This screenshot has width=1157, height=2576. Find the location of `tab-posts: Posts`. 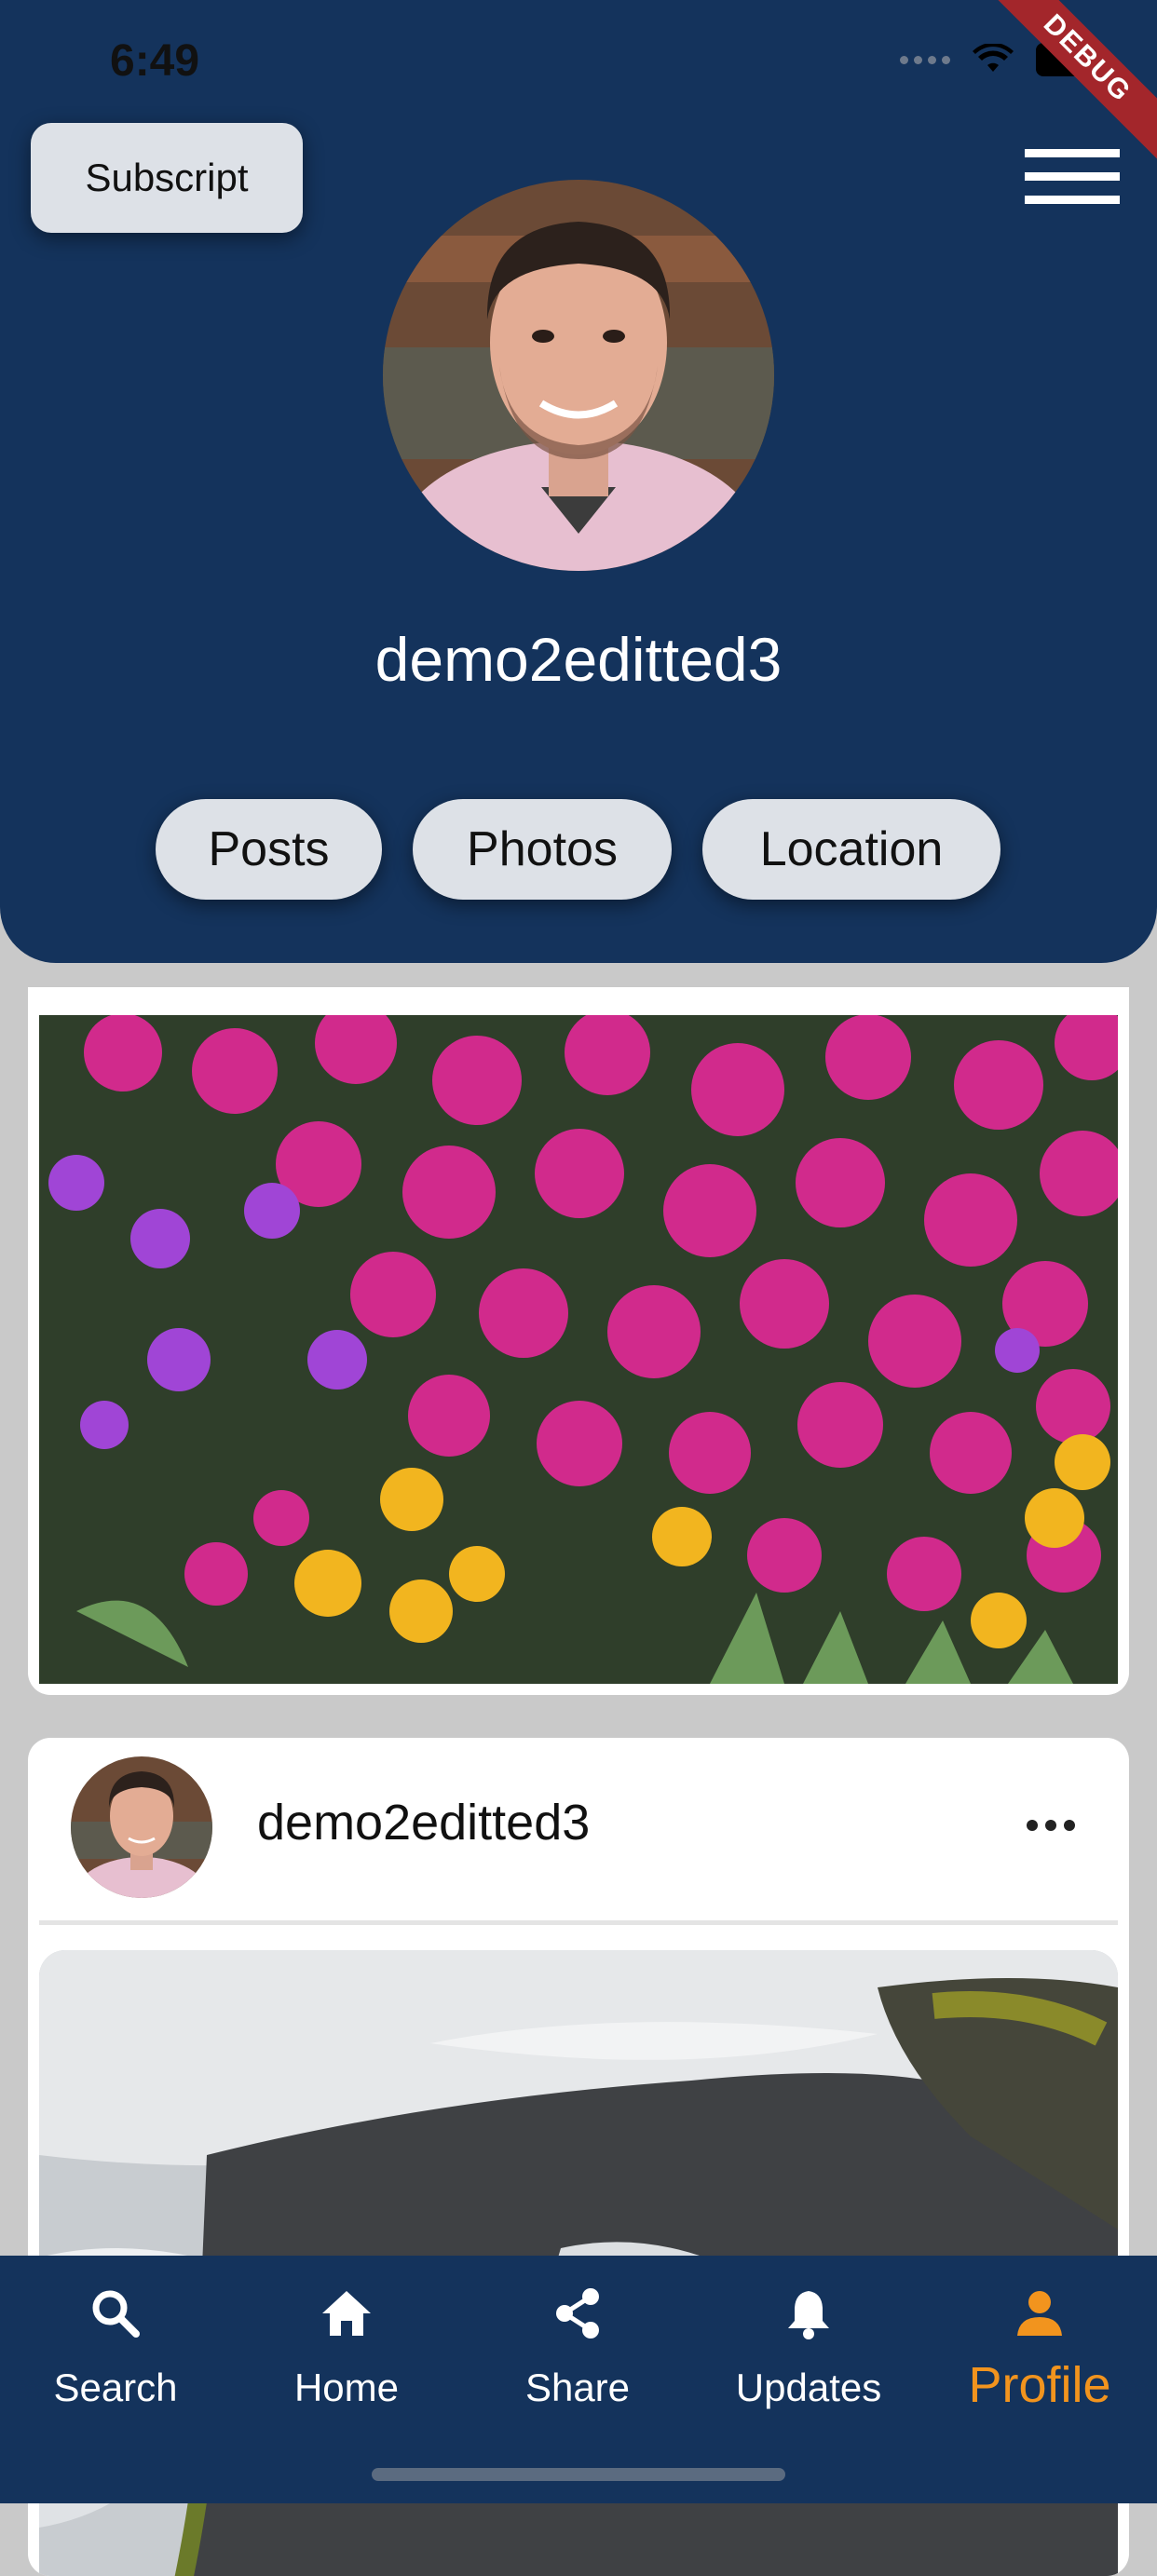

tab-posts: Posts is located at coordinates (269, 849).